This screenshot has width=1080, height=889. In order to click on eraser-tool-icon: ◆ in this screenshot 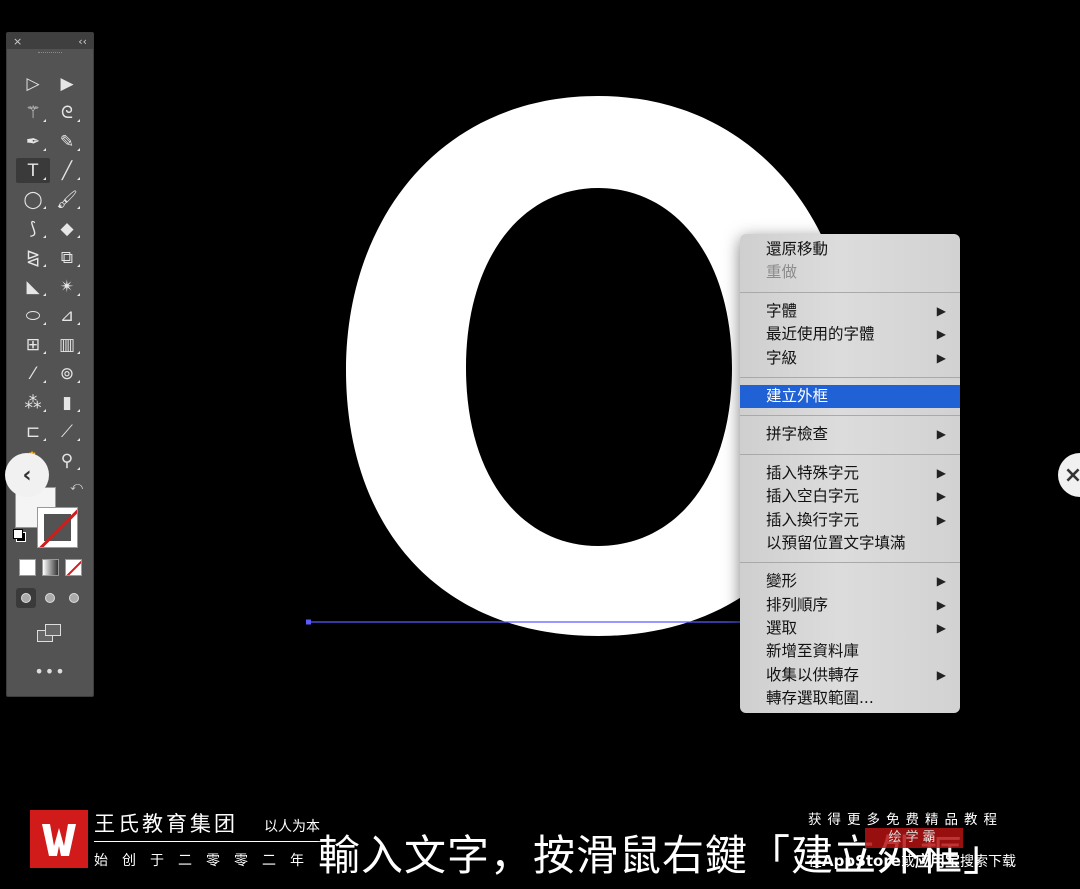, I will do `click(67, 228)`.